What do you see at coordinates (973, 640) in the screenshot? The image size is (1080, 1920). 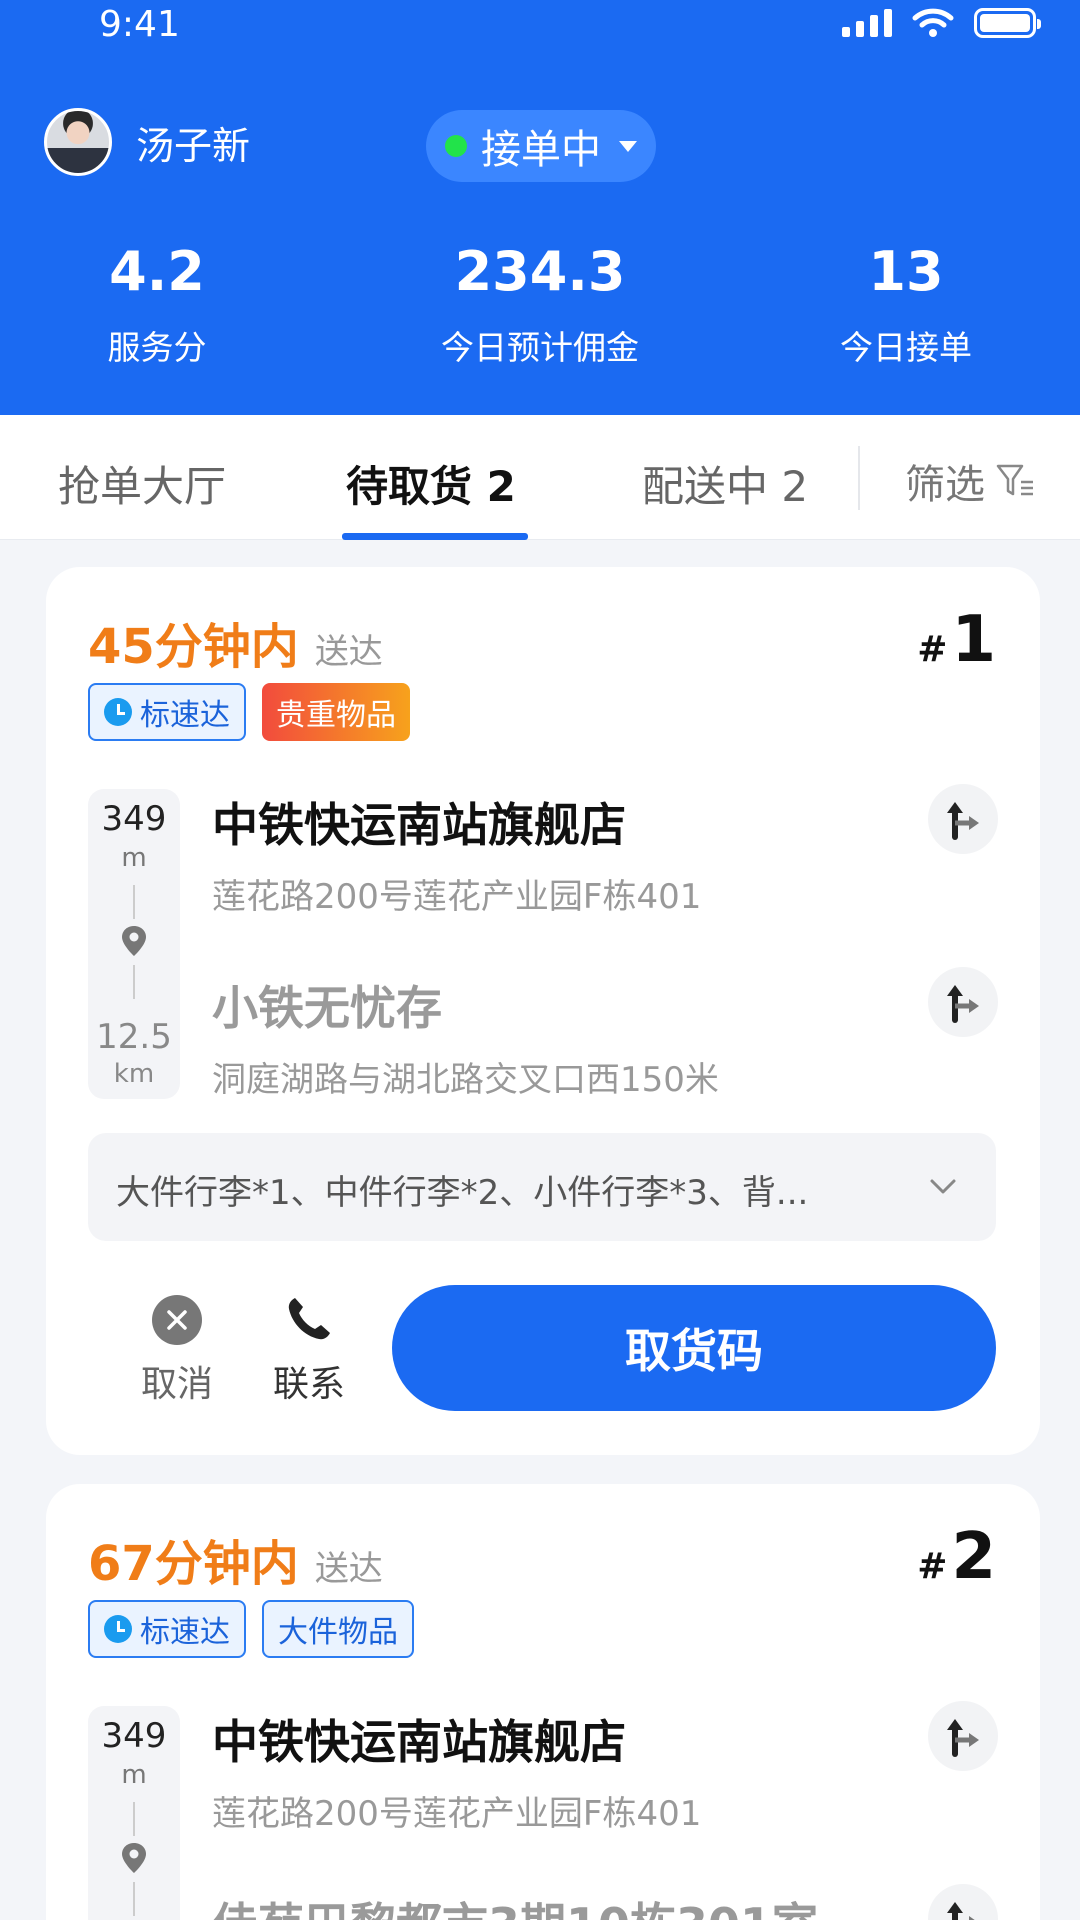 I see `order-number-value: 1` at bounding box center [973, 640].